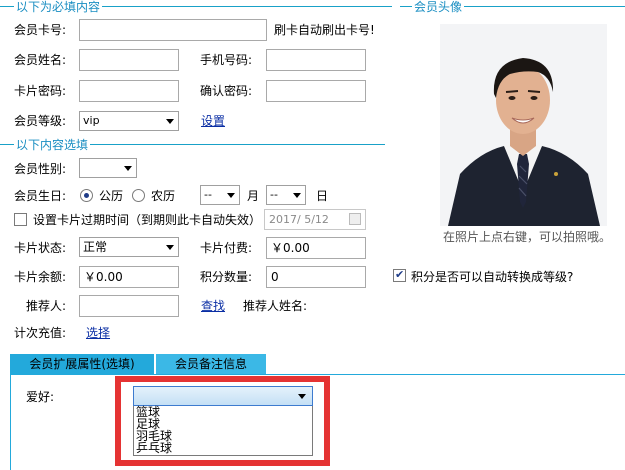 The image size is (625, 470). What do you see at coordinates (213, 121) in the screenshot?
I see `level-settings-link: 设置` at bounding box center [213, 121].